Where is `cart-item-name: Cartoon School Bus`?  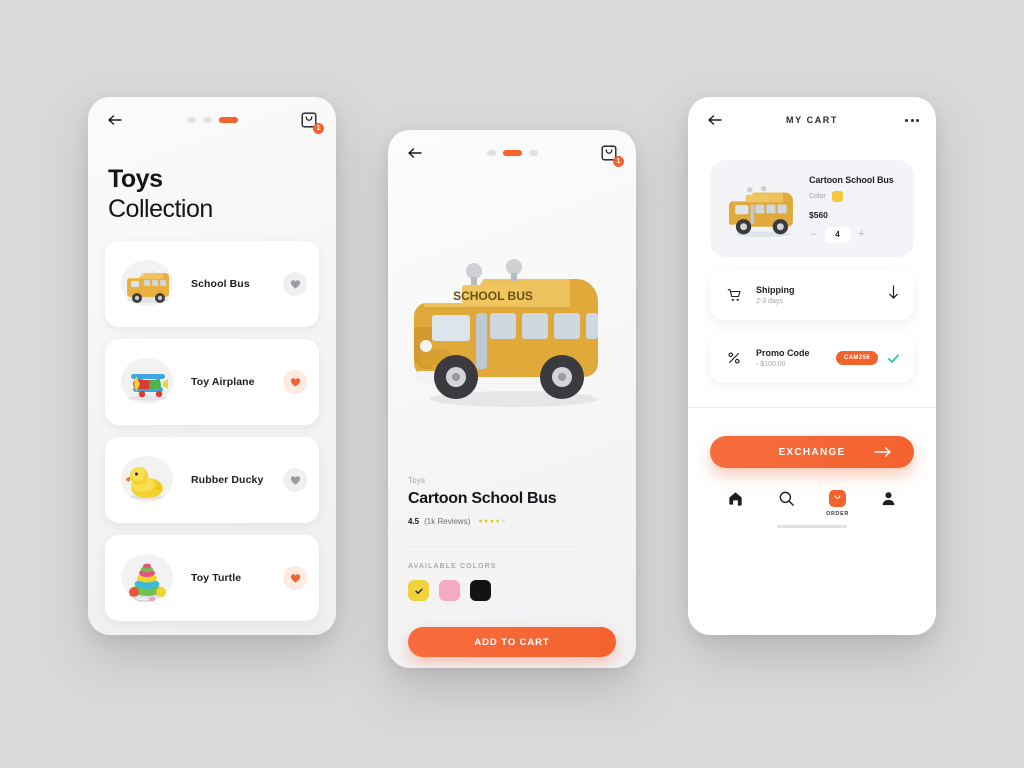 cart-item-name: Cartoon School Bus is located at coordinates (851, 179).